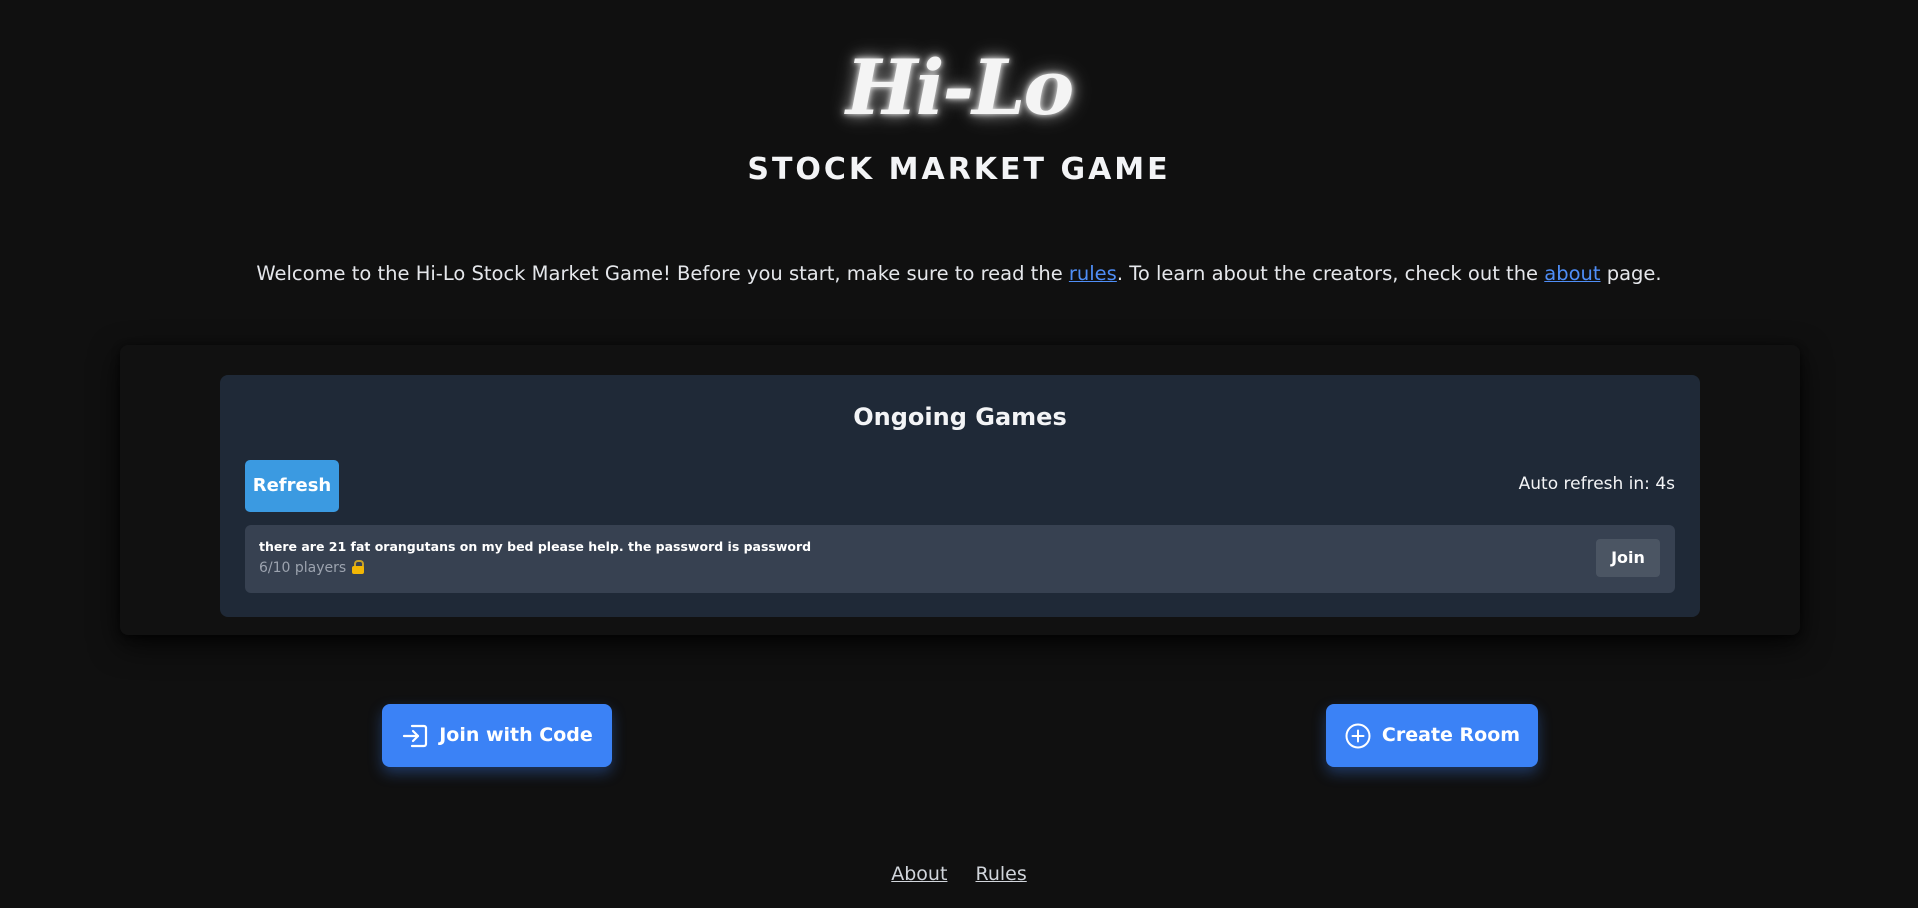  What do you see at coordinates (959, 874) in the screenshot?
I see `footer: About Rules` at bounding box center [959, 874].